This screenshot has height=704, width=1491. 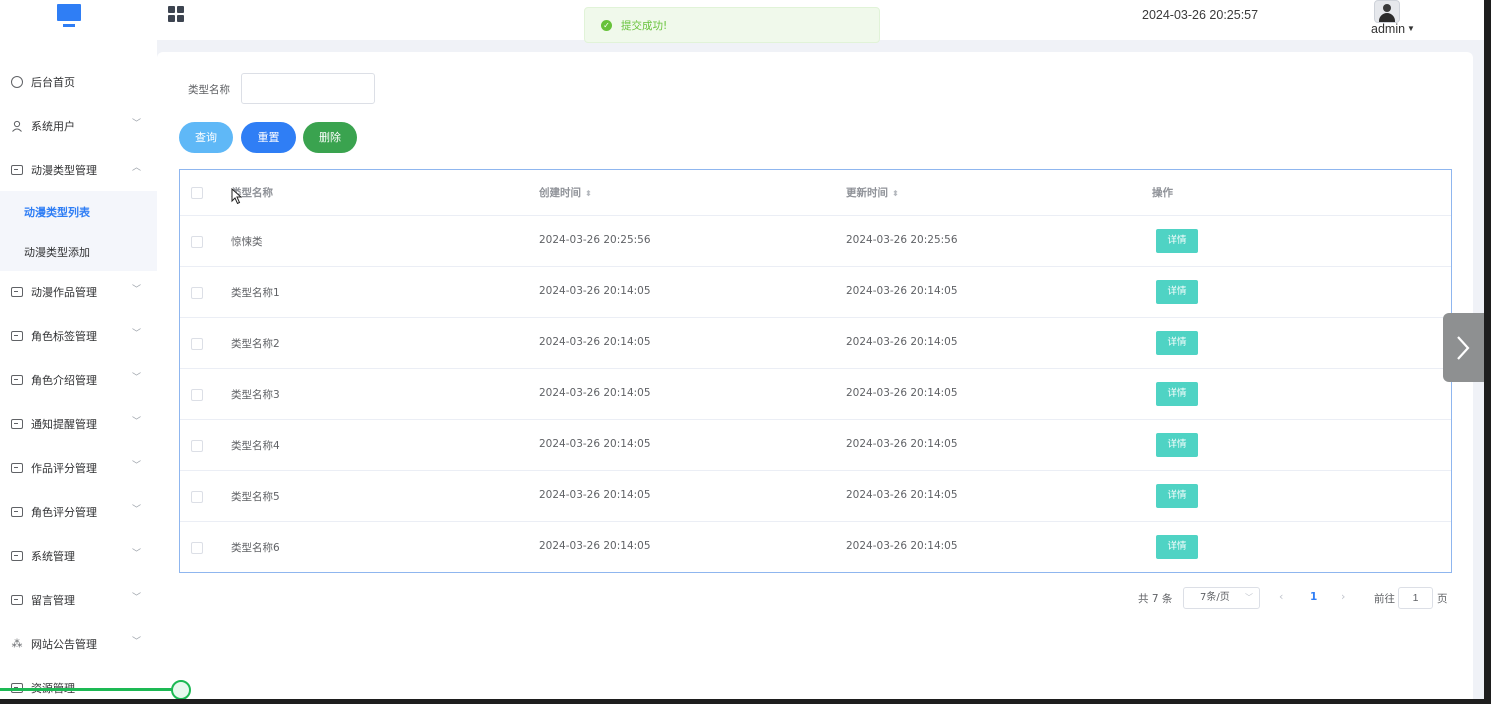 I want to click on clock-icon, so click(x=17, y=82).